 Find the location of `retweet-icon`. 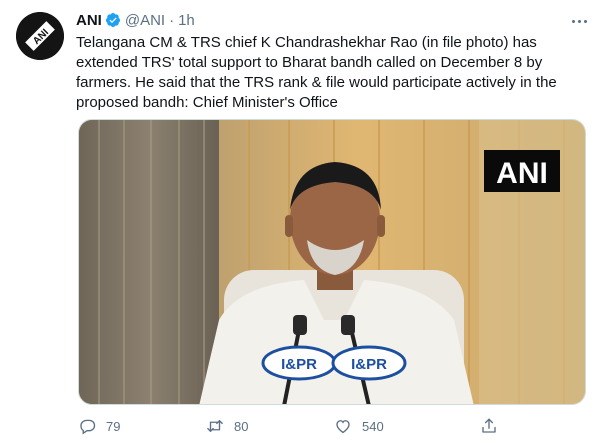

retweet-icon is located at coordinates (215, 426).